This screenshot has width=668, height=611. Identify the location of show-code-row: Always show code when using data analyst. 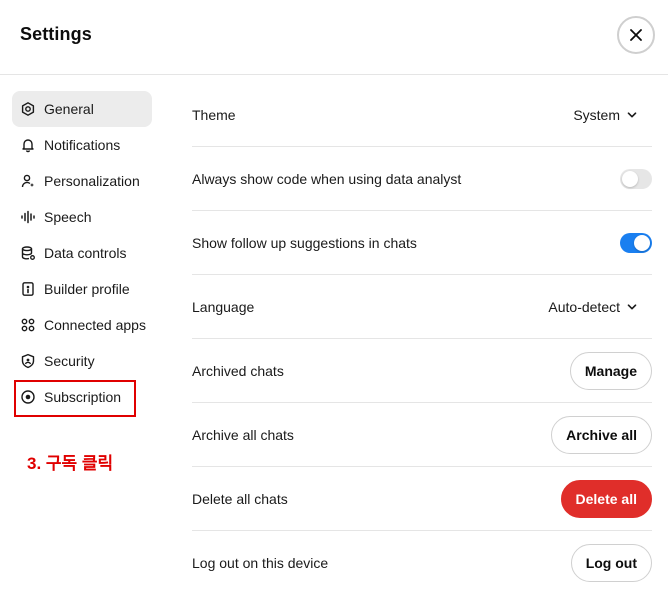
(422, 179).